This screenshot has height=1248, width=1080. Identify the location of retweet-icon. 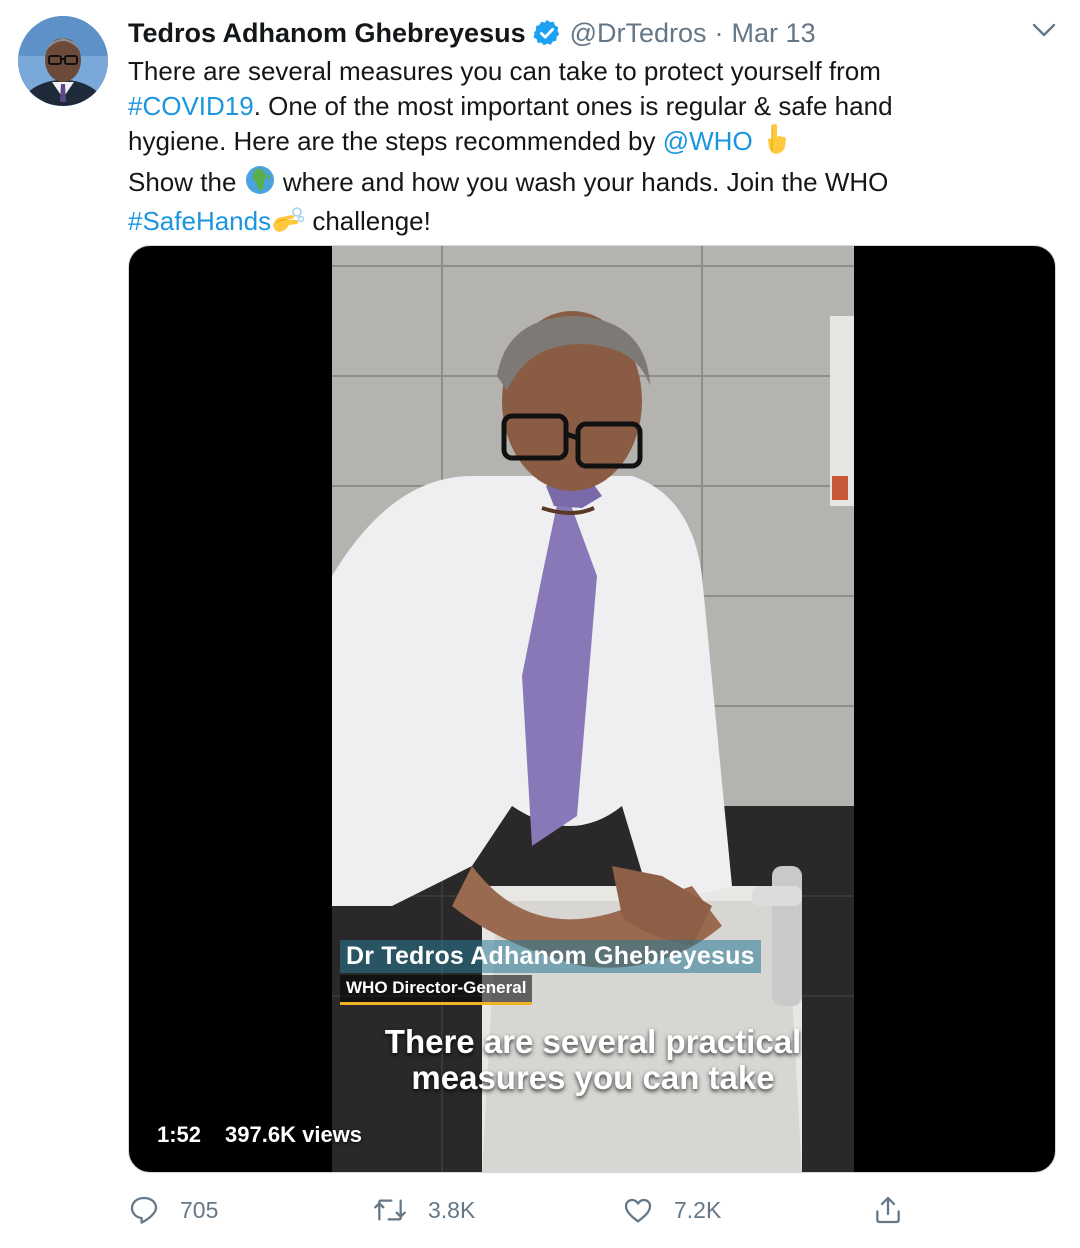
(390, 1210).